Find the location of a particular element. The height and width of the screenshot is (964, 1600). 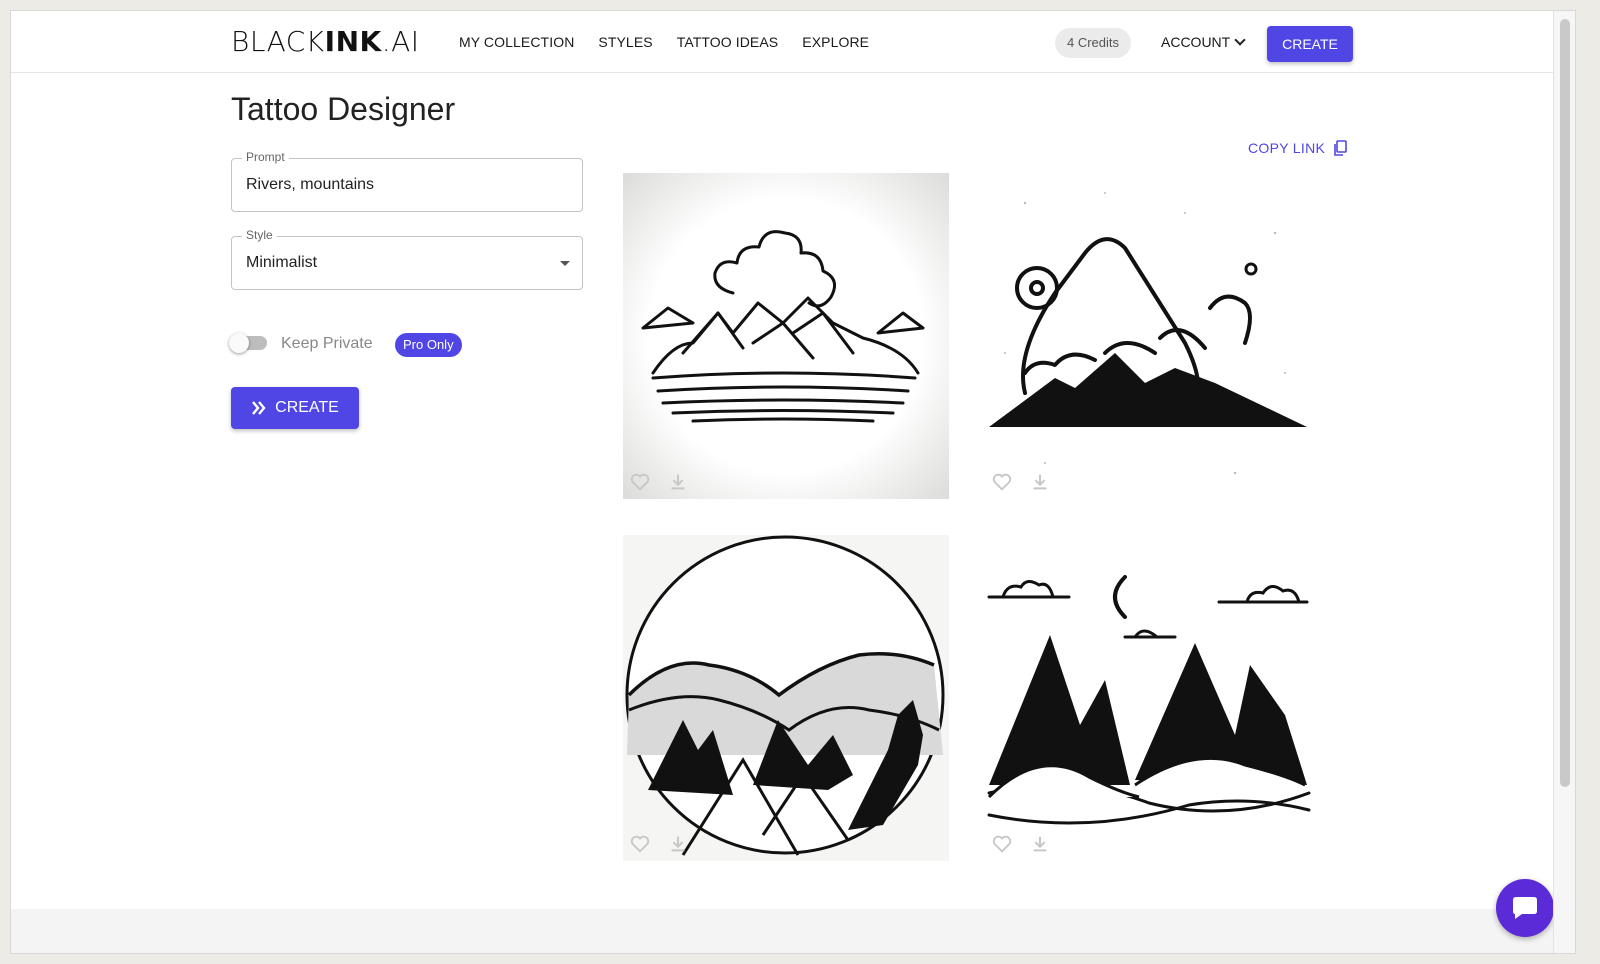

keep-private-label: Keep Private is located at coordinates (327, 343).